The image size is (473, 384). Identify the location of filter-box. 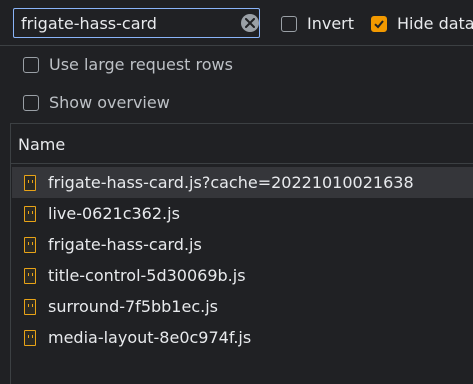
(136, 23).